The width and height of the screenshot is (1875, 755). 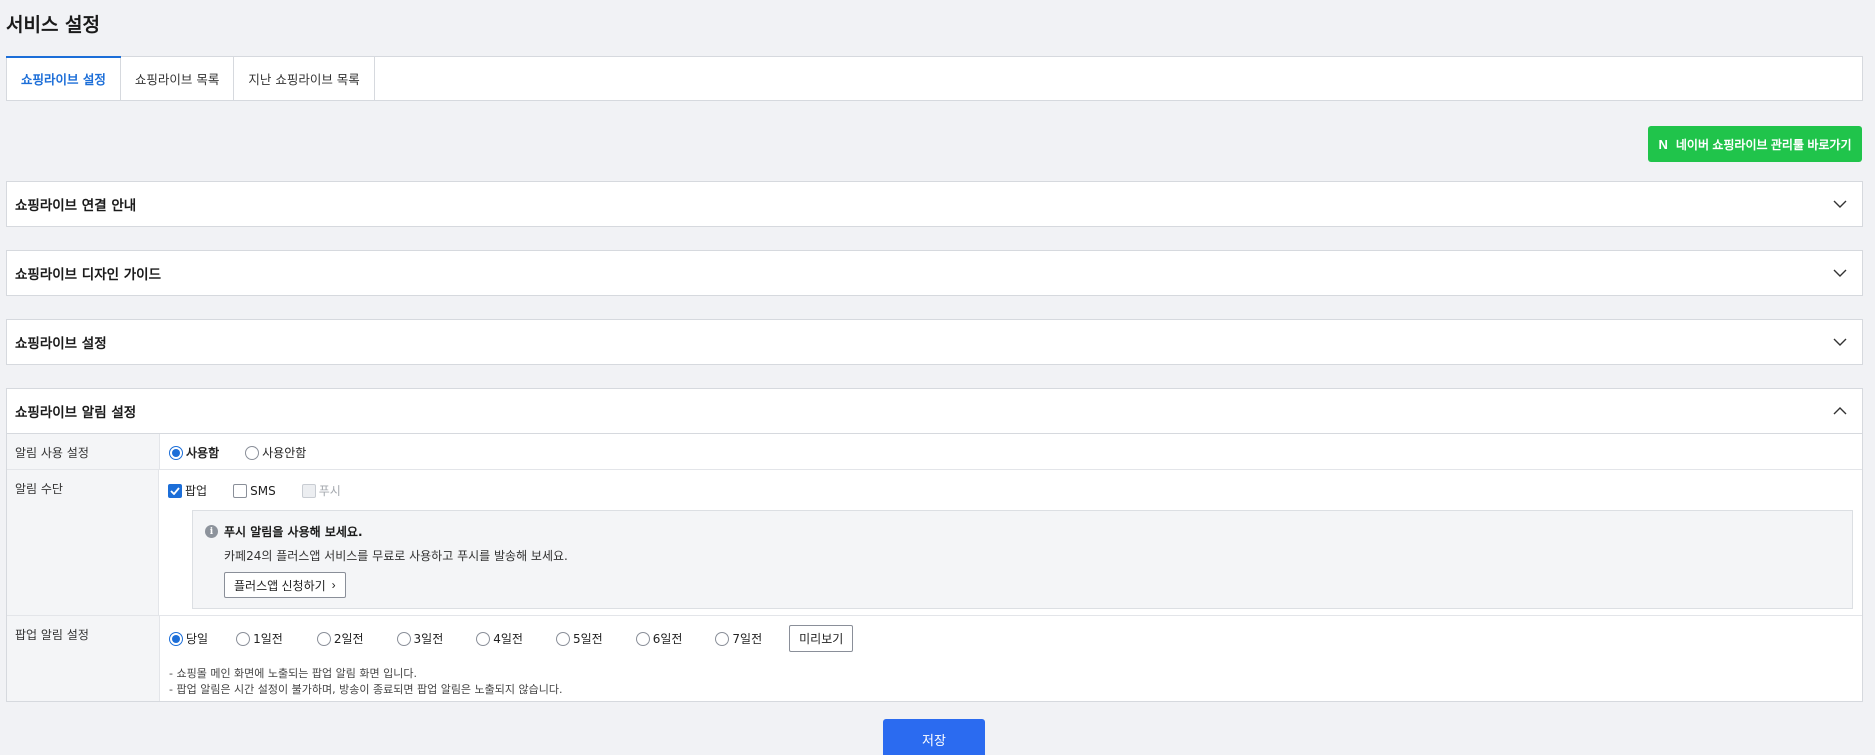 What do you see at coordinates (285, 585) in the screenshot?
I see `plusapp-apply-button: 플러스앱 신청하기 ›` at bounding box center [285, 585].